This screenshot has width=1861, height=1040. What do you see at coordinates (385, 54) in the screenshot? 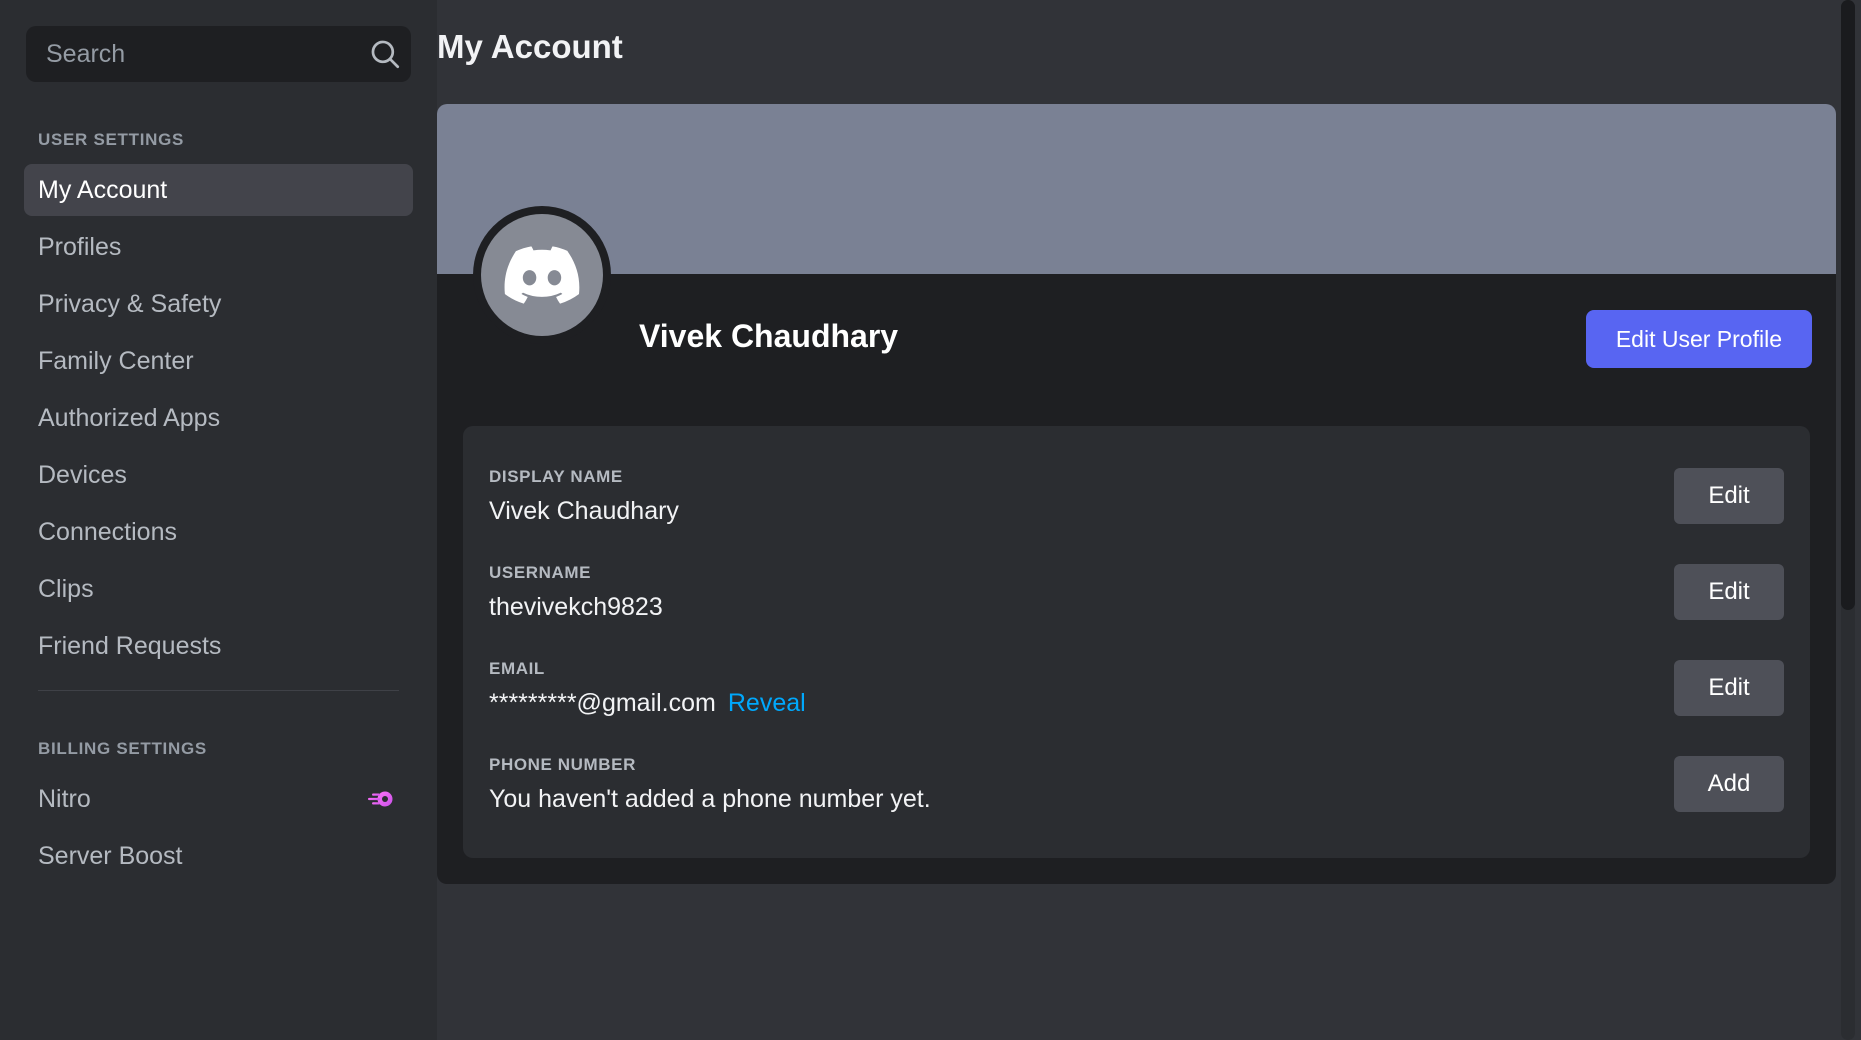
I see `search-icon` at bounding box center [385, 54].